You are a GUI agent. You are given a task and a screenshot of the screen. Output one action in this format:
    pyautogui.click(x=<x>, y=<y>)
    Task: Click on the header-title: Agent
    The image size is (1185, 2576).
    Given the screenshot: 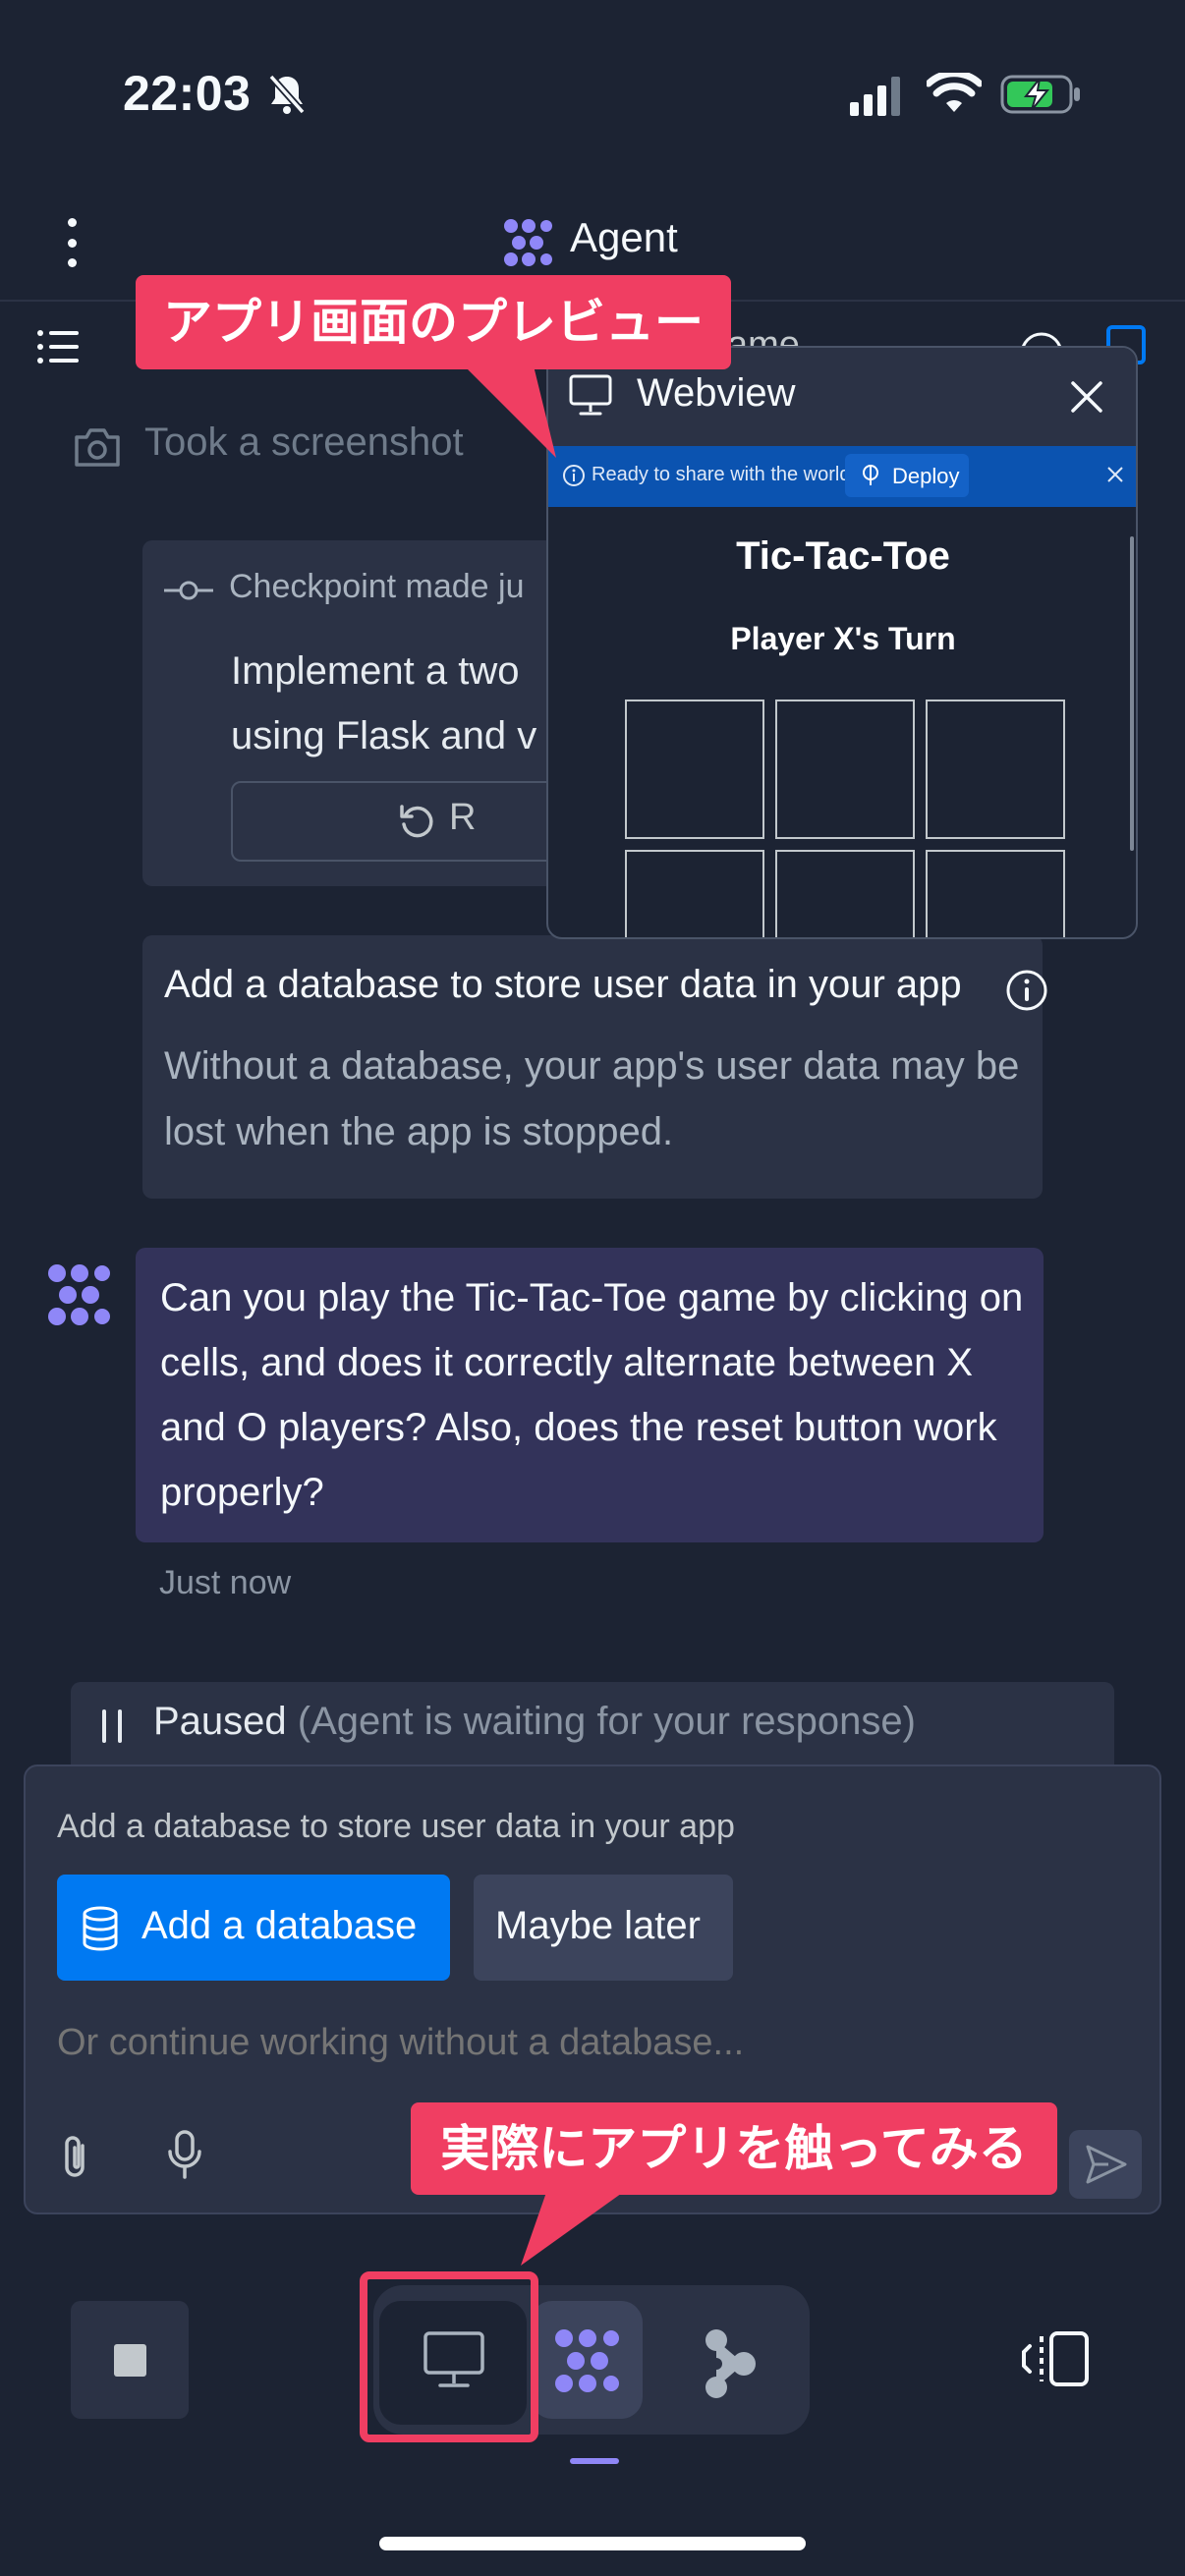 What is the action you would take?
    pyautogui.click(x=624, y=237)
    